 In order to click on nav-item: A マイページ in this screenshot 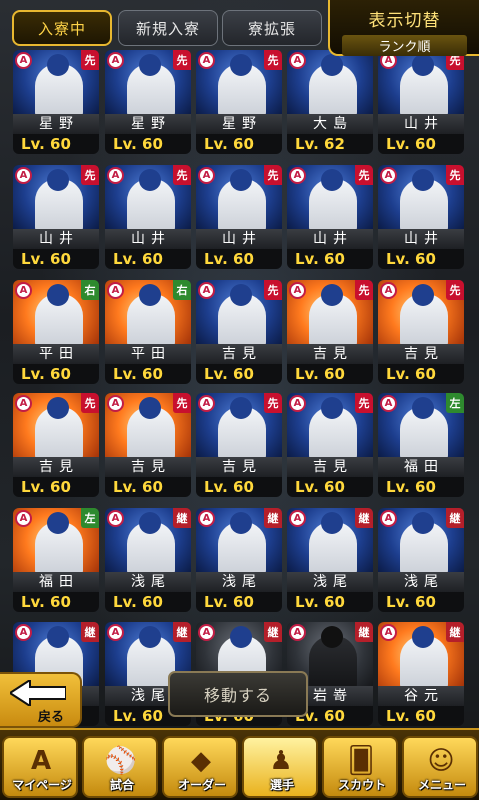, I will do `click(40, 767)`.